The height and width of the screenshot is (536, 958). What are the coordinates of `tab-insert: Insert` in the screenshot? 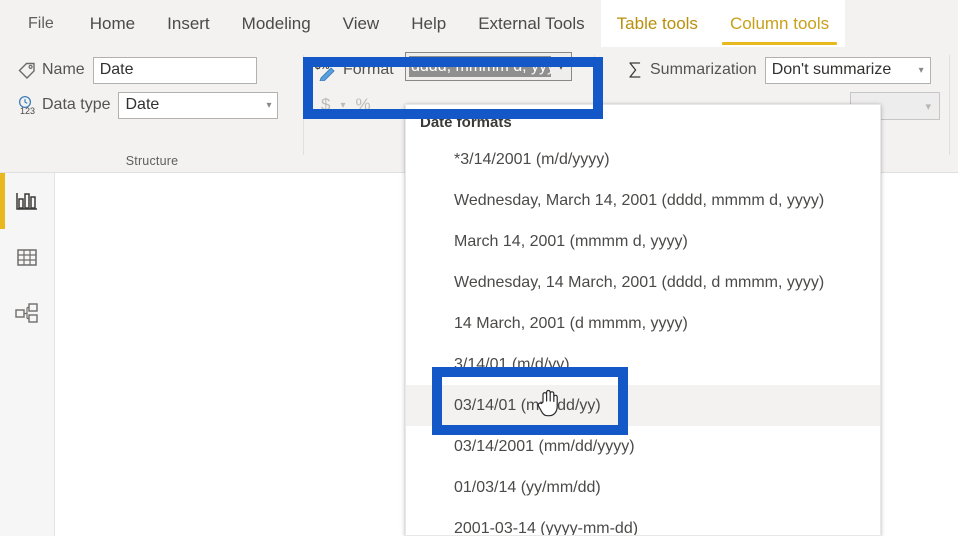 It's located at (188, 23).